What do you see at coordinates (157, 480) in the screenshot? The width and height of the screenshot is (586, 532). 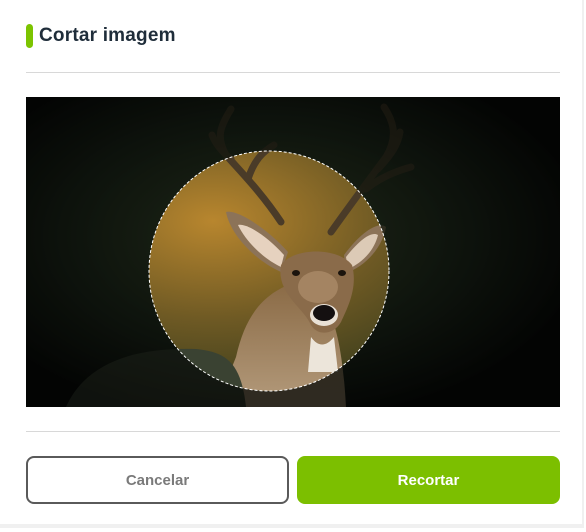 I see `cancel-button: Cancelar` at bounding box center [157, 480].